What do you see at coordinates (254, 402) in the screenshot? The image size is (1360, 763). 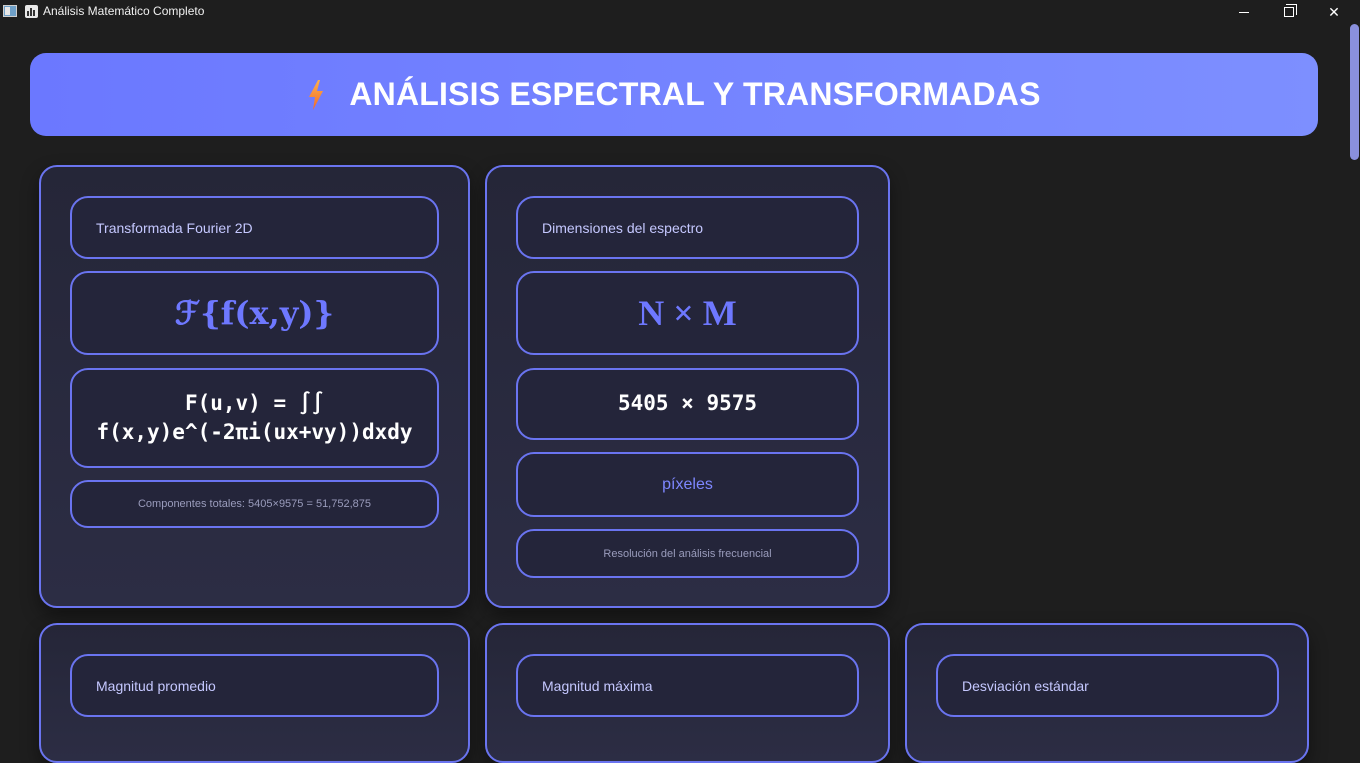 I see `fourier-formula-line1: F(u,v) = ∫∫` at bounding box center [254, 402].